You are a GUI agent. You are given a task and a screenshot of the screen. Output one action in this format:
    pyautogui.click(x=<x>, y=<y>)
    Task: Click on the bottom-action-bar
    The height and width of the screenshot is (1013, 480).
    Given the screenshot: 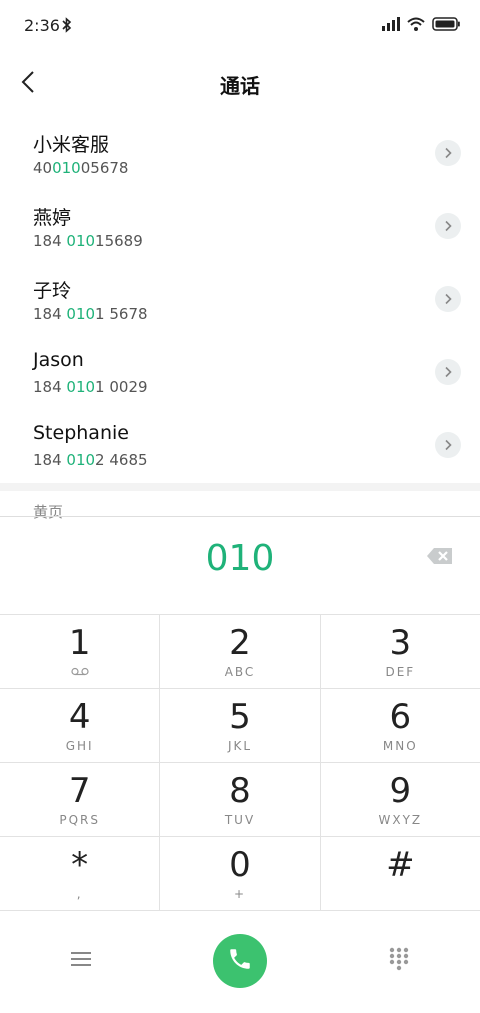 What is the action you would take?
    pyautogui.click(x=240, y=962)
    